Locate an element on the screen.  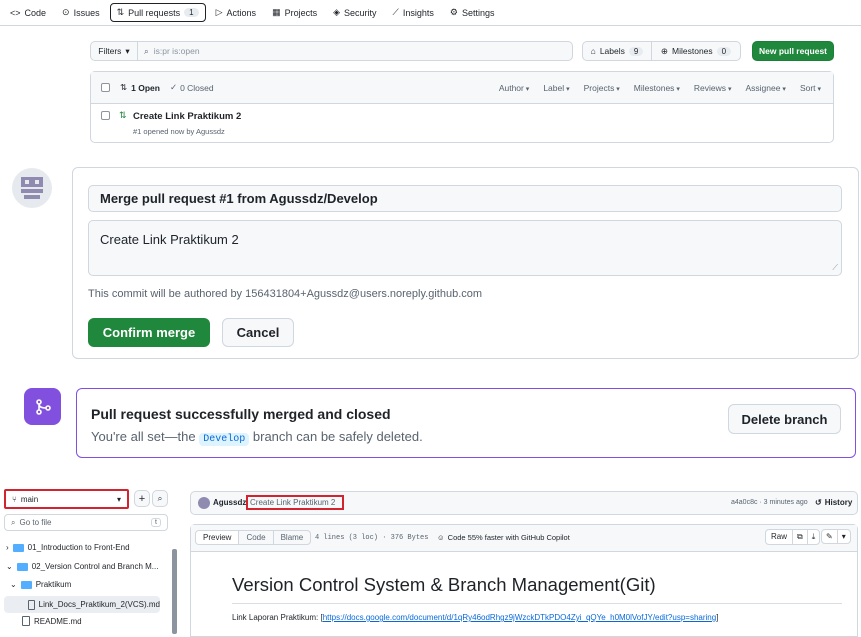
milestones-label: Milestones is located at coordinates (692, 51).